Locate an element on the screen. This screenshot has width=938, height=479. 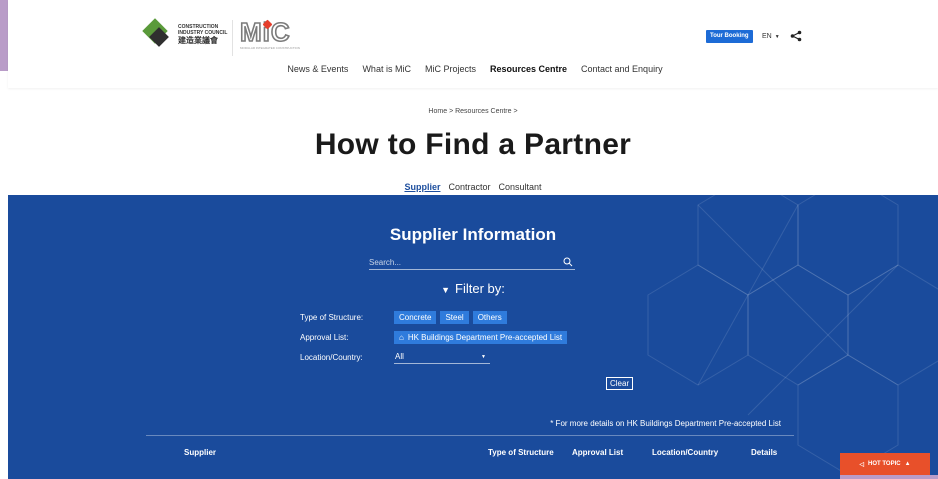
partner-tabs: Supplier Contractor Consultant is located at coordinates (473, 187).